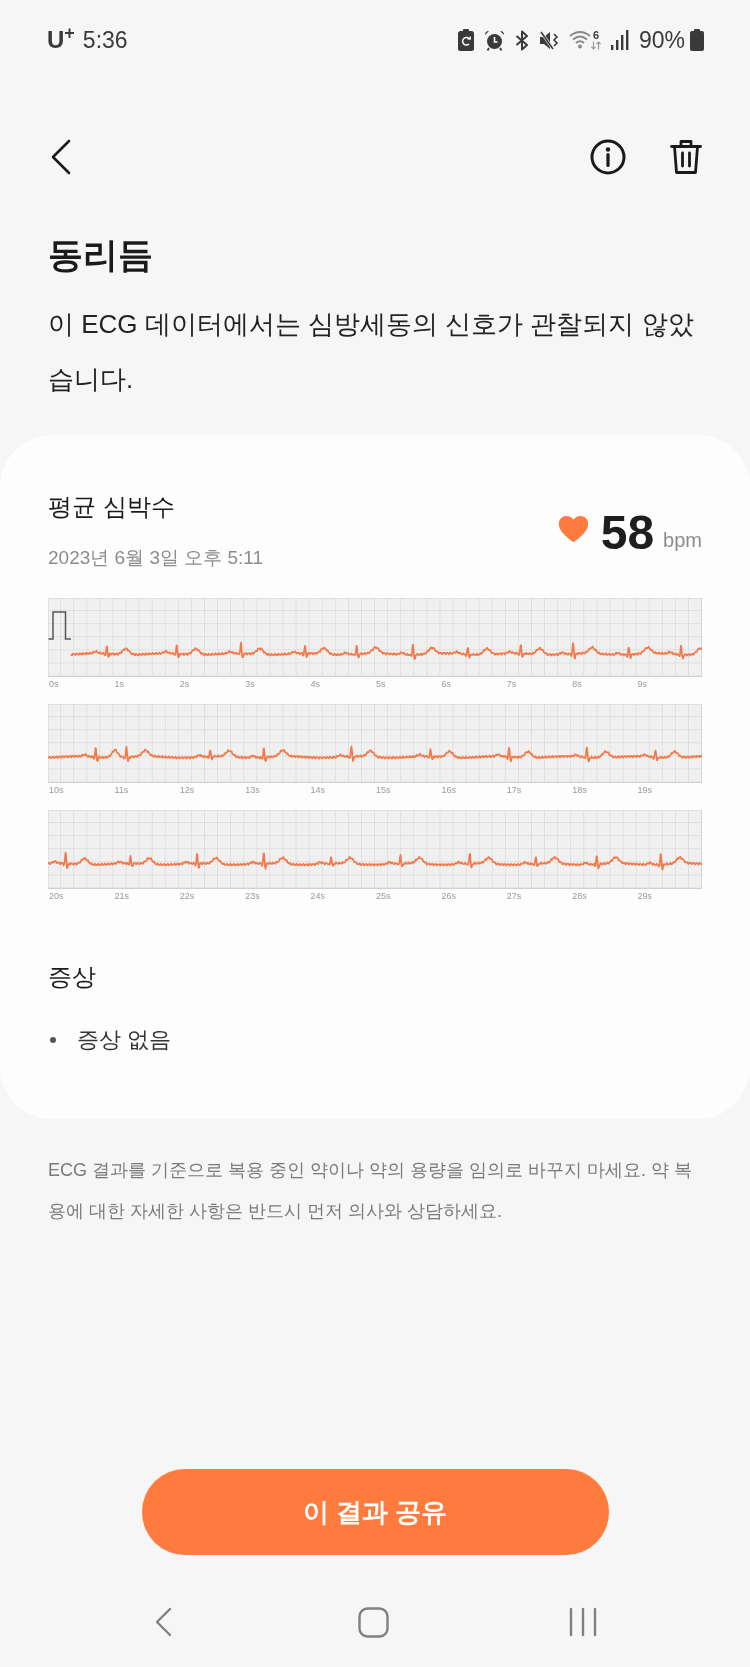 This screenshot has height=1667, width=750. Describe the element at coordinates (121, 896) in the screenshot. I see `time-tick-label: 21s` at that location.